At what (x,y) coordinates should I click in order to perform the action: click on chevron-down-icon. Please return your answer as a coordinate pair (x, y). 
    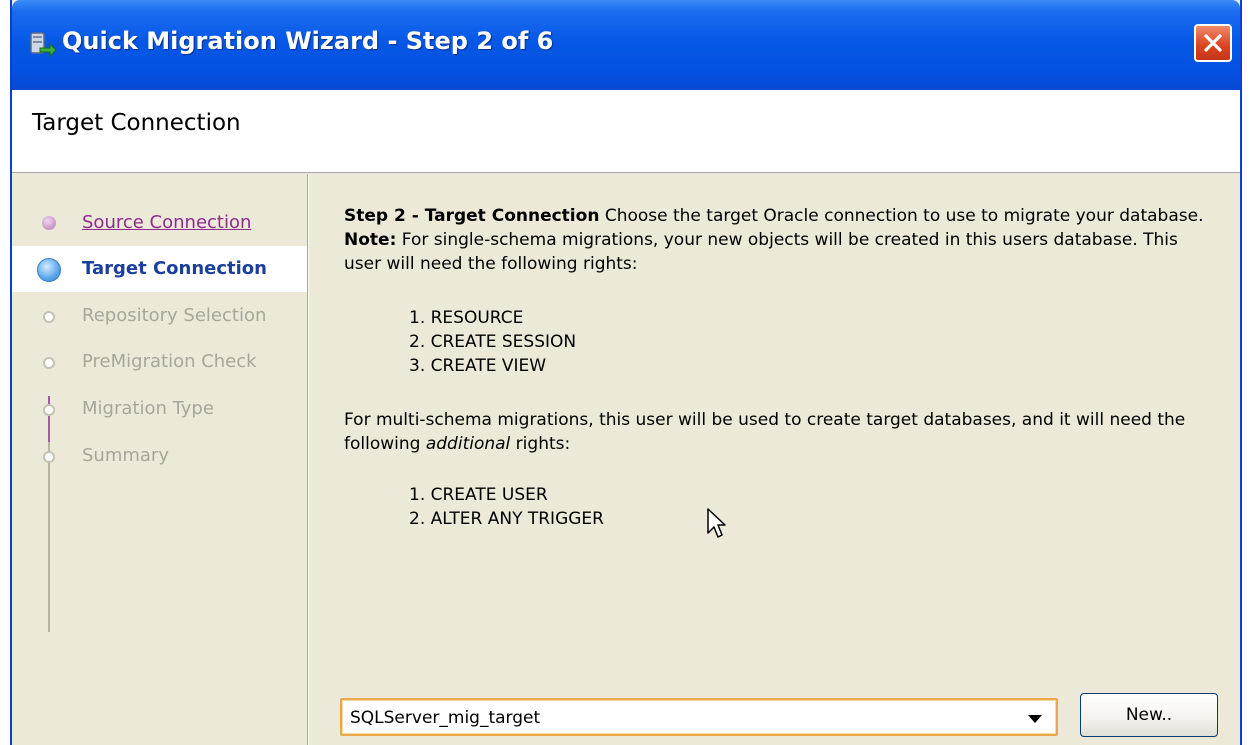
    Looking at the image, I should click on (1035, 719).